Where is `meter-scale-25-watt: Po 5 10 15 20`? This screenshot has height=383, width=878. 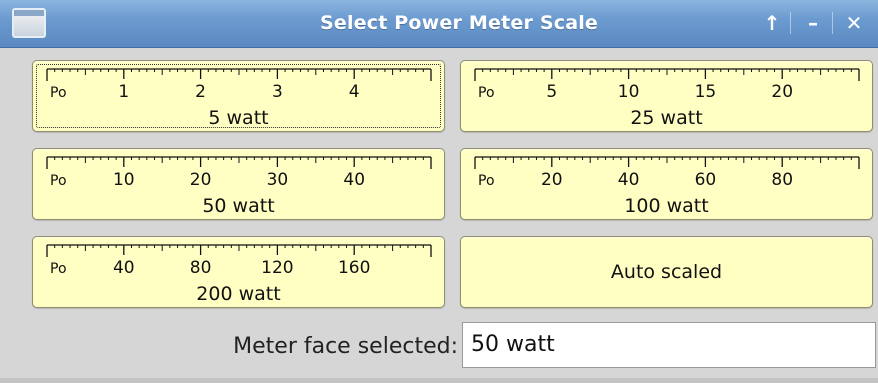
meter-scale-25-watt: Po 5 10 15 20 is located at coordinates (667, 85).